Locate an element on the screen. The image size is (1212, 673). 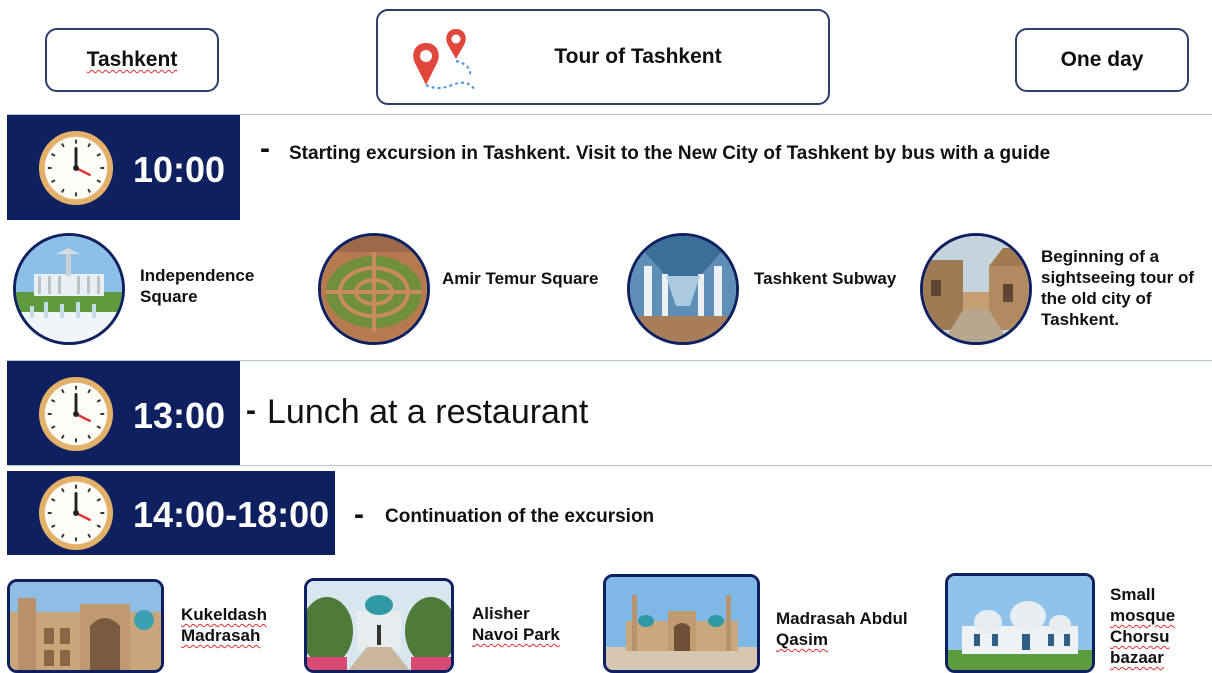
chorsu-mosque-photo is located at coordinates (1020, 623).